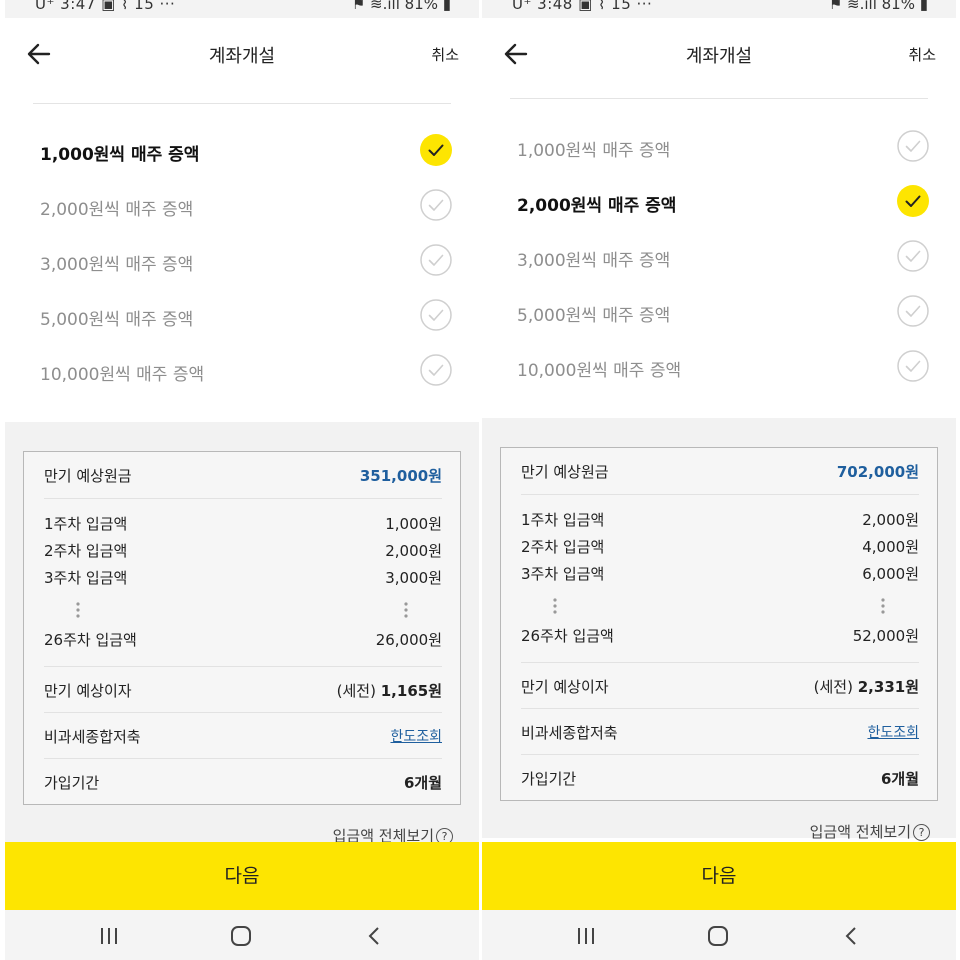 This screenshot has height=960, width=960. What do you see at coordinates (860, 832) in the screenshot?
I see `view-all-label: 입금액 전체보기` at bounding box center [860, 832].